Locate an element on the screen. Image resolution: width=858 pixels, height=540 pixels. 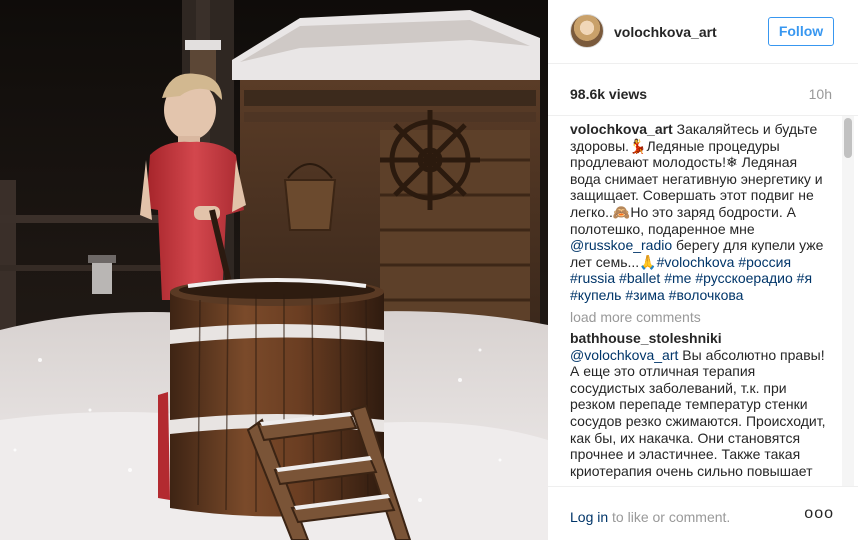
post-footer: Log in to like or comment. ooo is located at coordinates (703, 513).